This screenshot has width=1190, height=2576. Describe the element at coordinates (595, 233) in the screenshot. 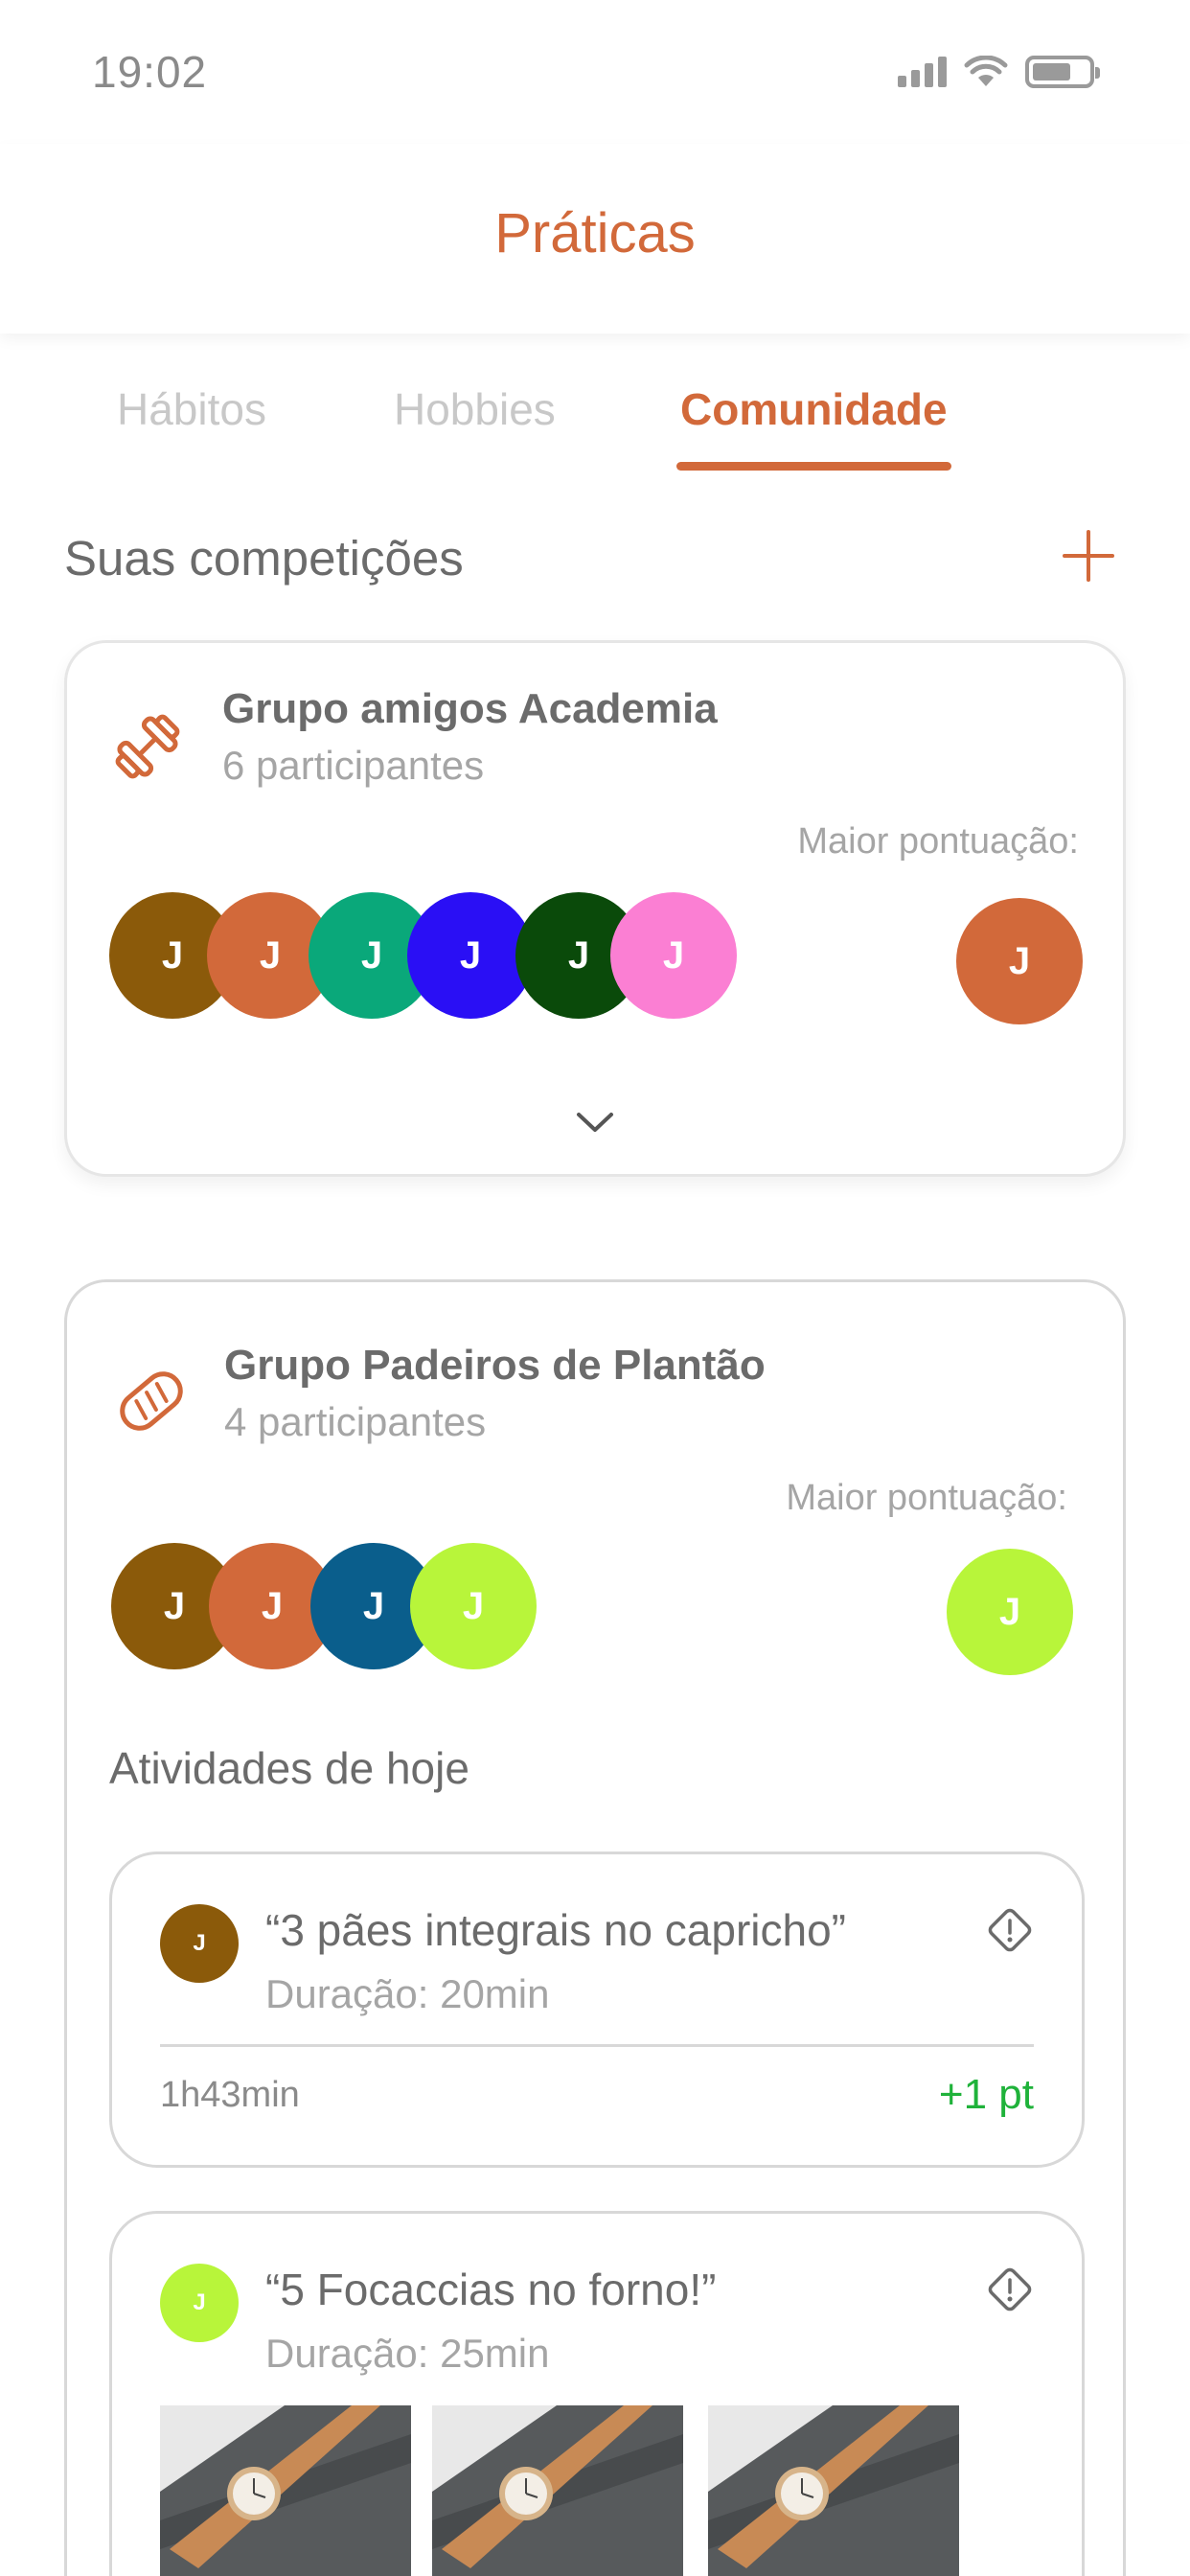

I see `page-title: Práticas` at that location.